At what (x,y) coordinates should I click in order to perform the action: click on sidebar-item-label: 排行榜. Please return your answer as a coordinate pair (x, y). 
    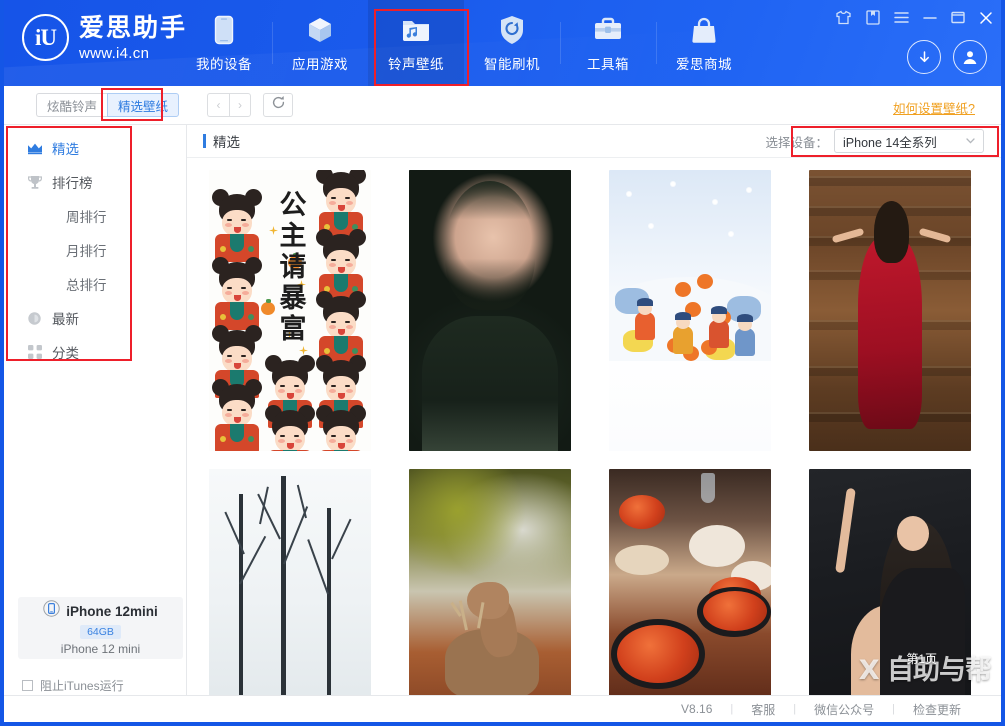
    Looking at the image, I should click on (72, 183).